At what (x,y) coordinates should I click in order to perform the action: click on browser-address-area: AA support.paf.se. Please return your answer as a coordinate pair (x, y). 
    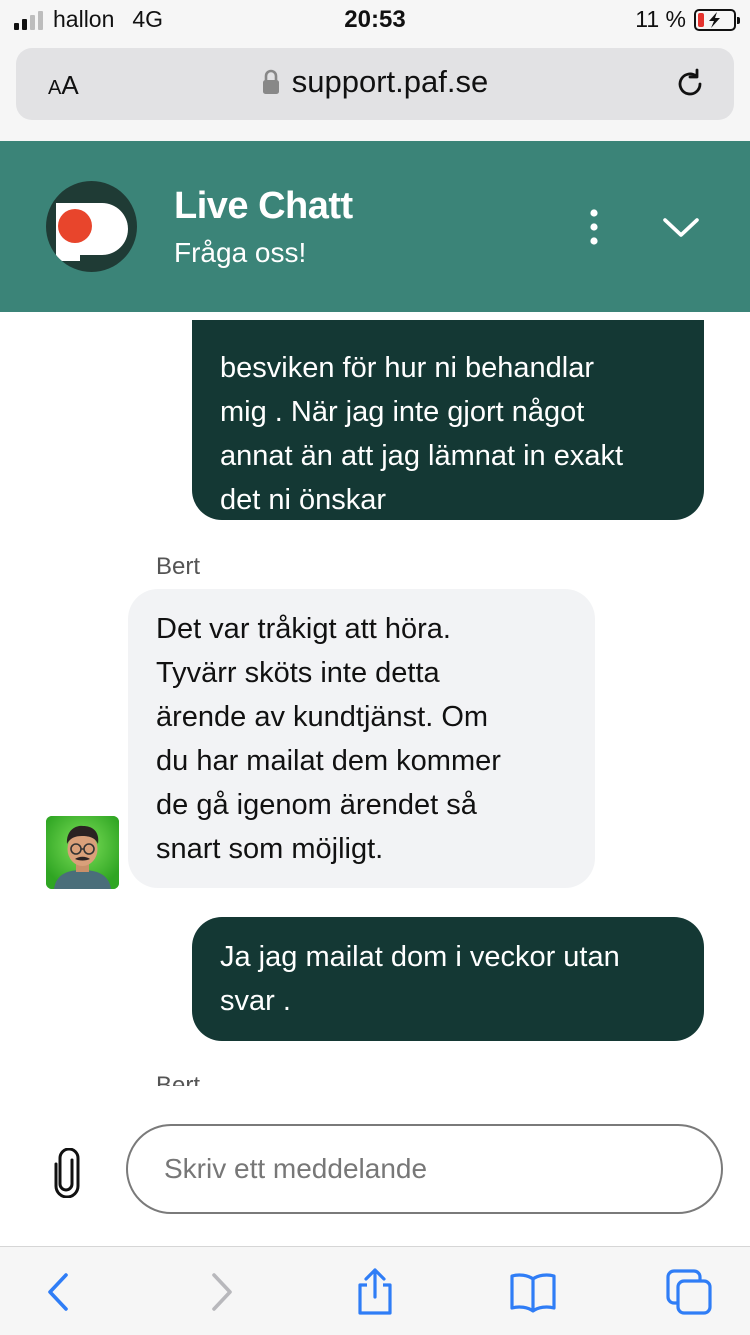
    Looking at the image, I should click on (375, 90).